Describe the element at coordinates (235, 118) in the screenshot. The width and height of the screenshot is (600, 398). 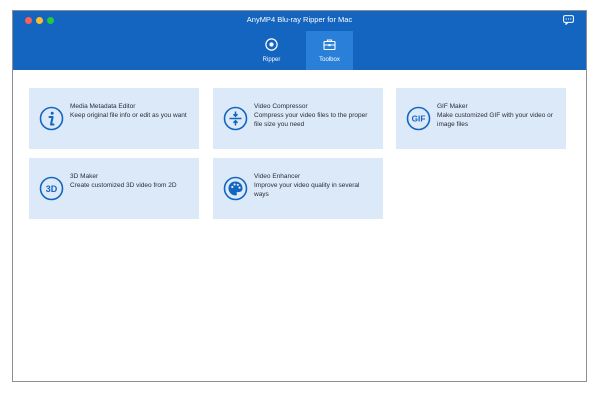
I see `compress-icon` at that location.